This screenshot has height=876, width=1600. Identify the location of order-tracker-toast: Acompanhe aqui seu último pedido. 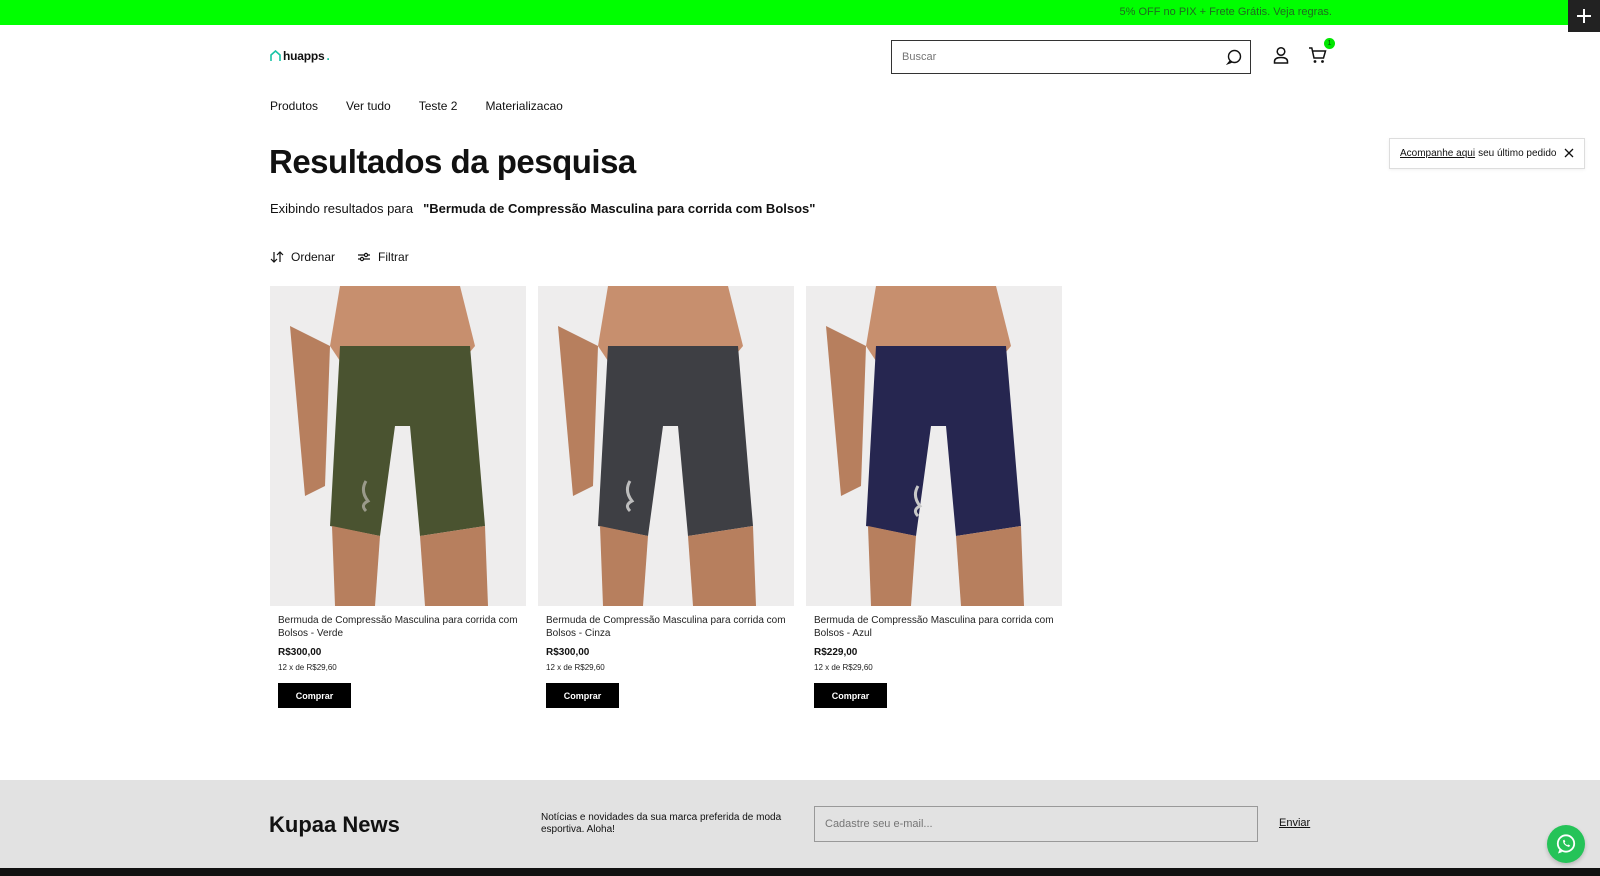
(1487, 153).